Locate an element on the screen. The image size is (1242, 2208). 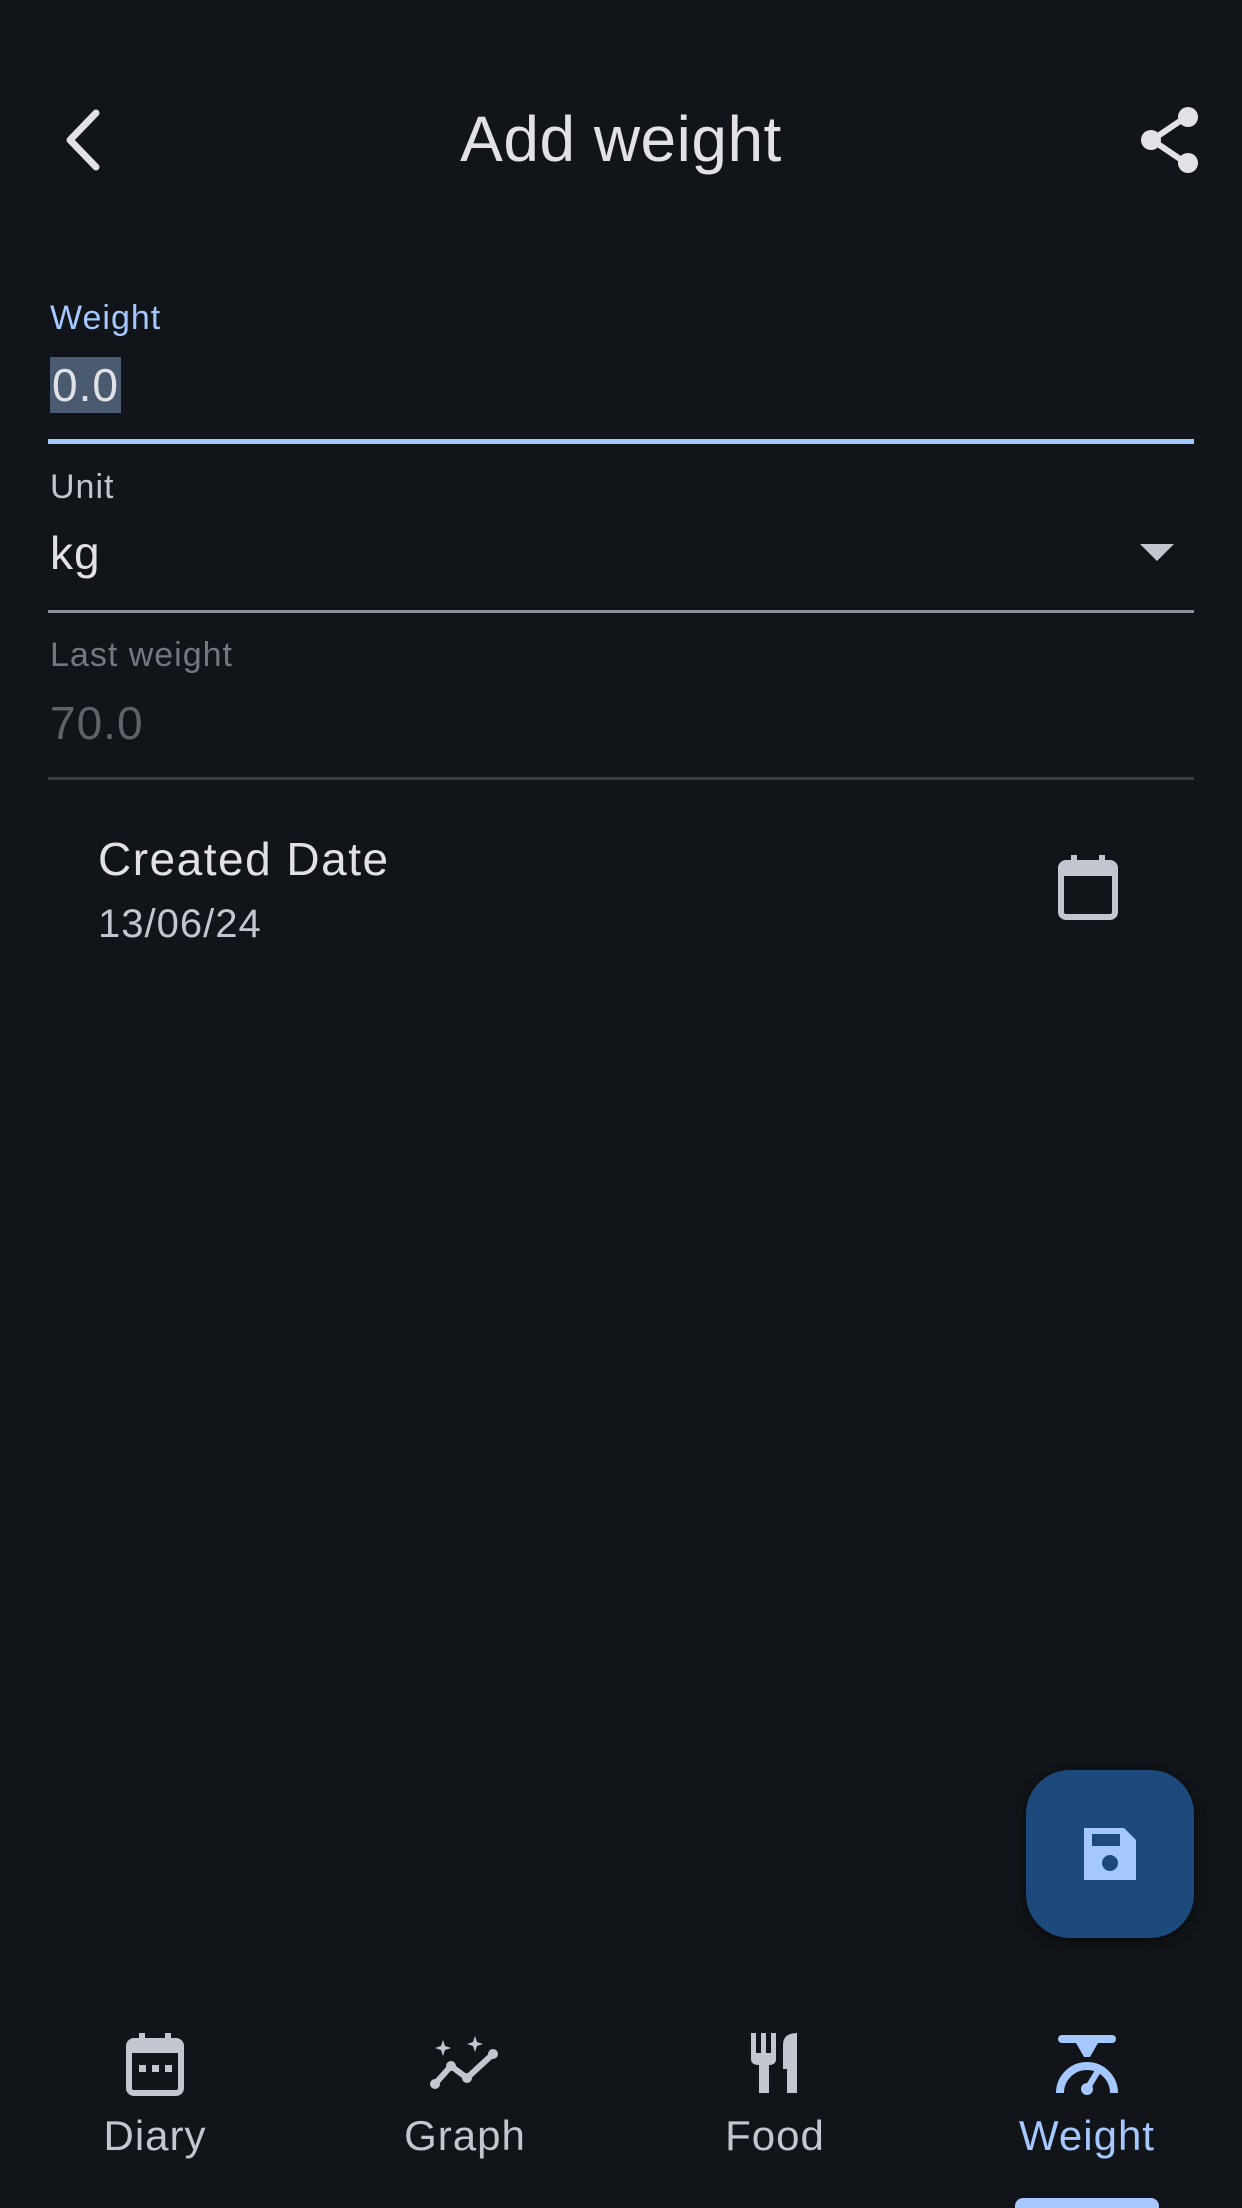
unit-label: Unit is located at coordinates (82, 487).